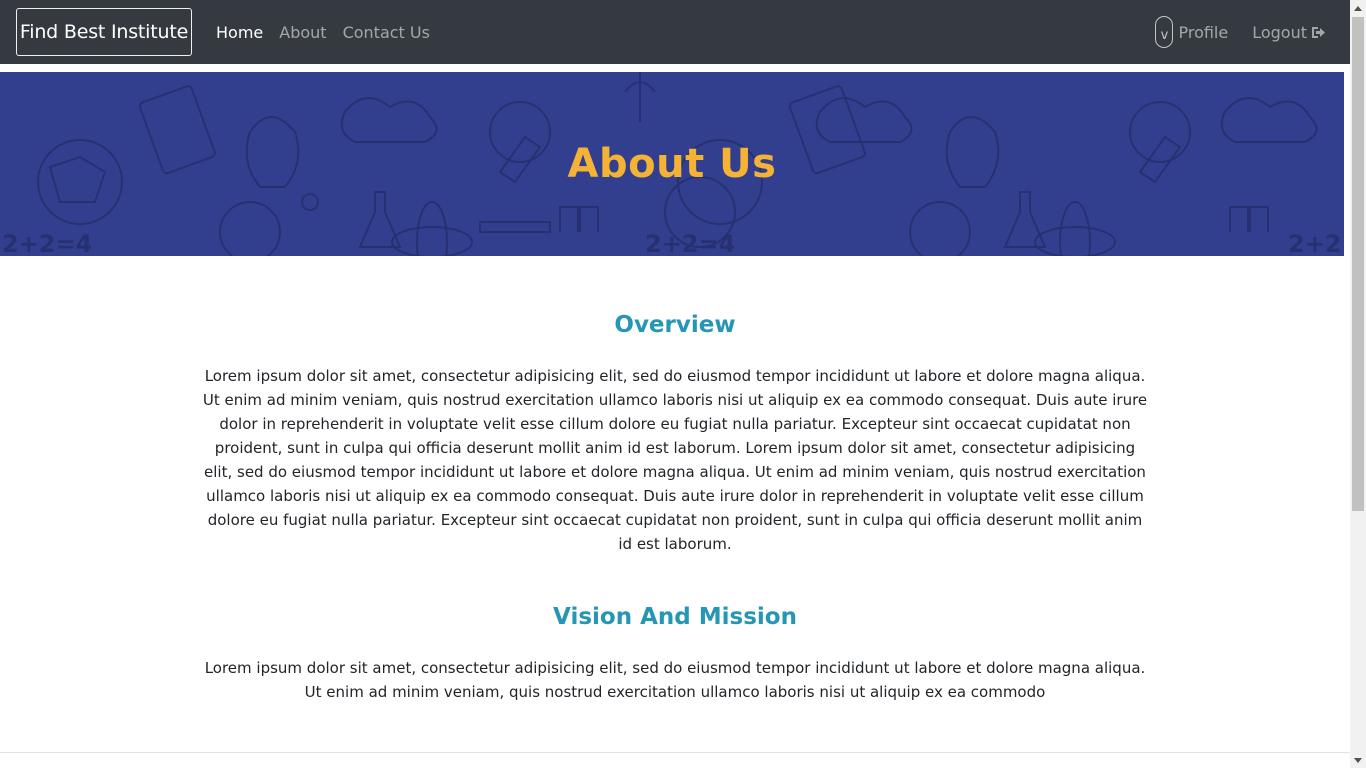  What do you see at coordinates (1358, 8) in the screenshot?
I see `scroll-up-arrow-icon` at bounding box center [1358, 8].